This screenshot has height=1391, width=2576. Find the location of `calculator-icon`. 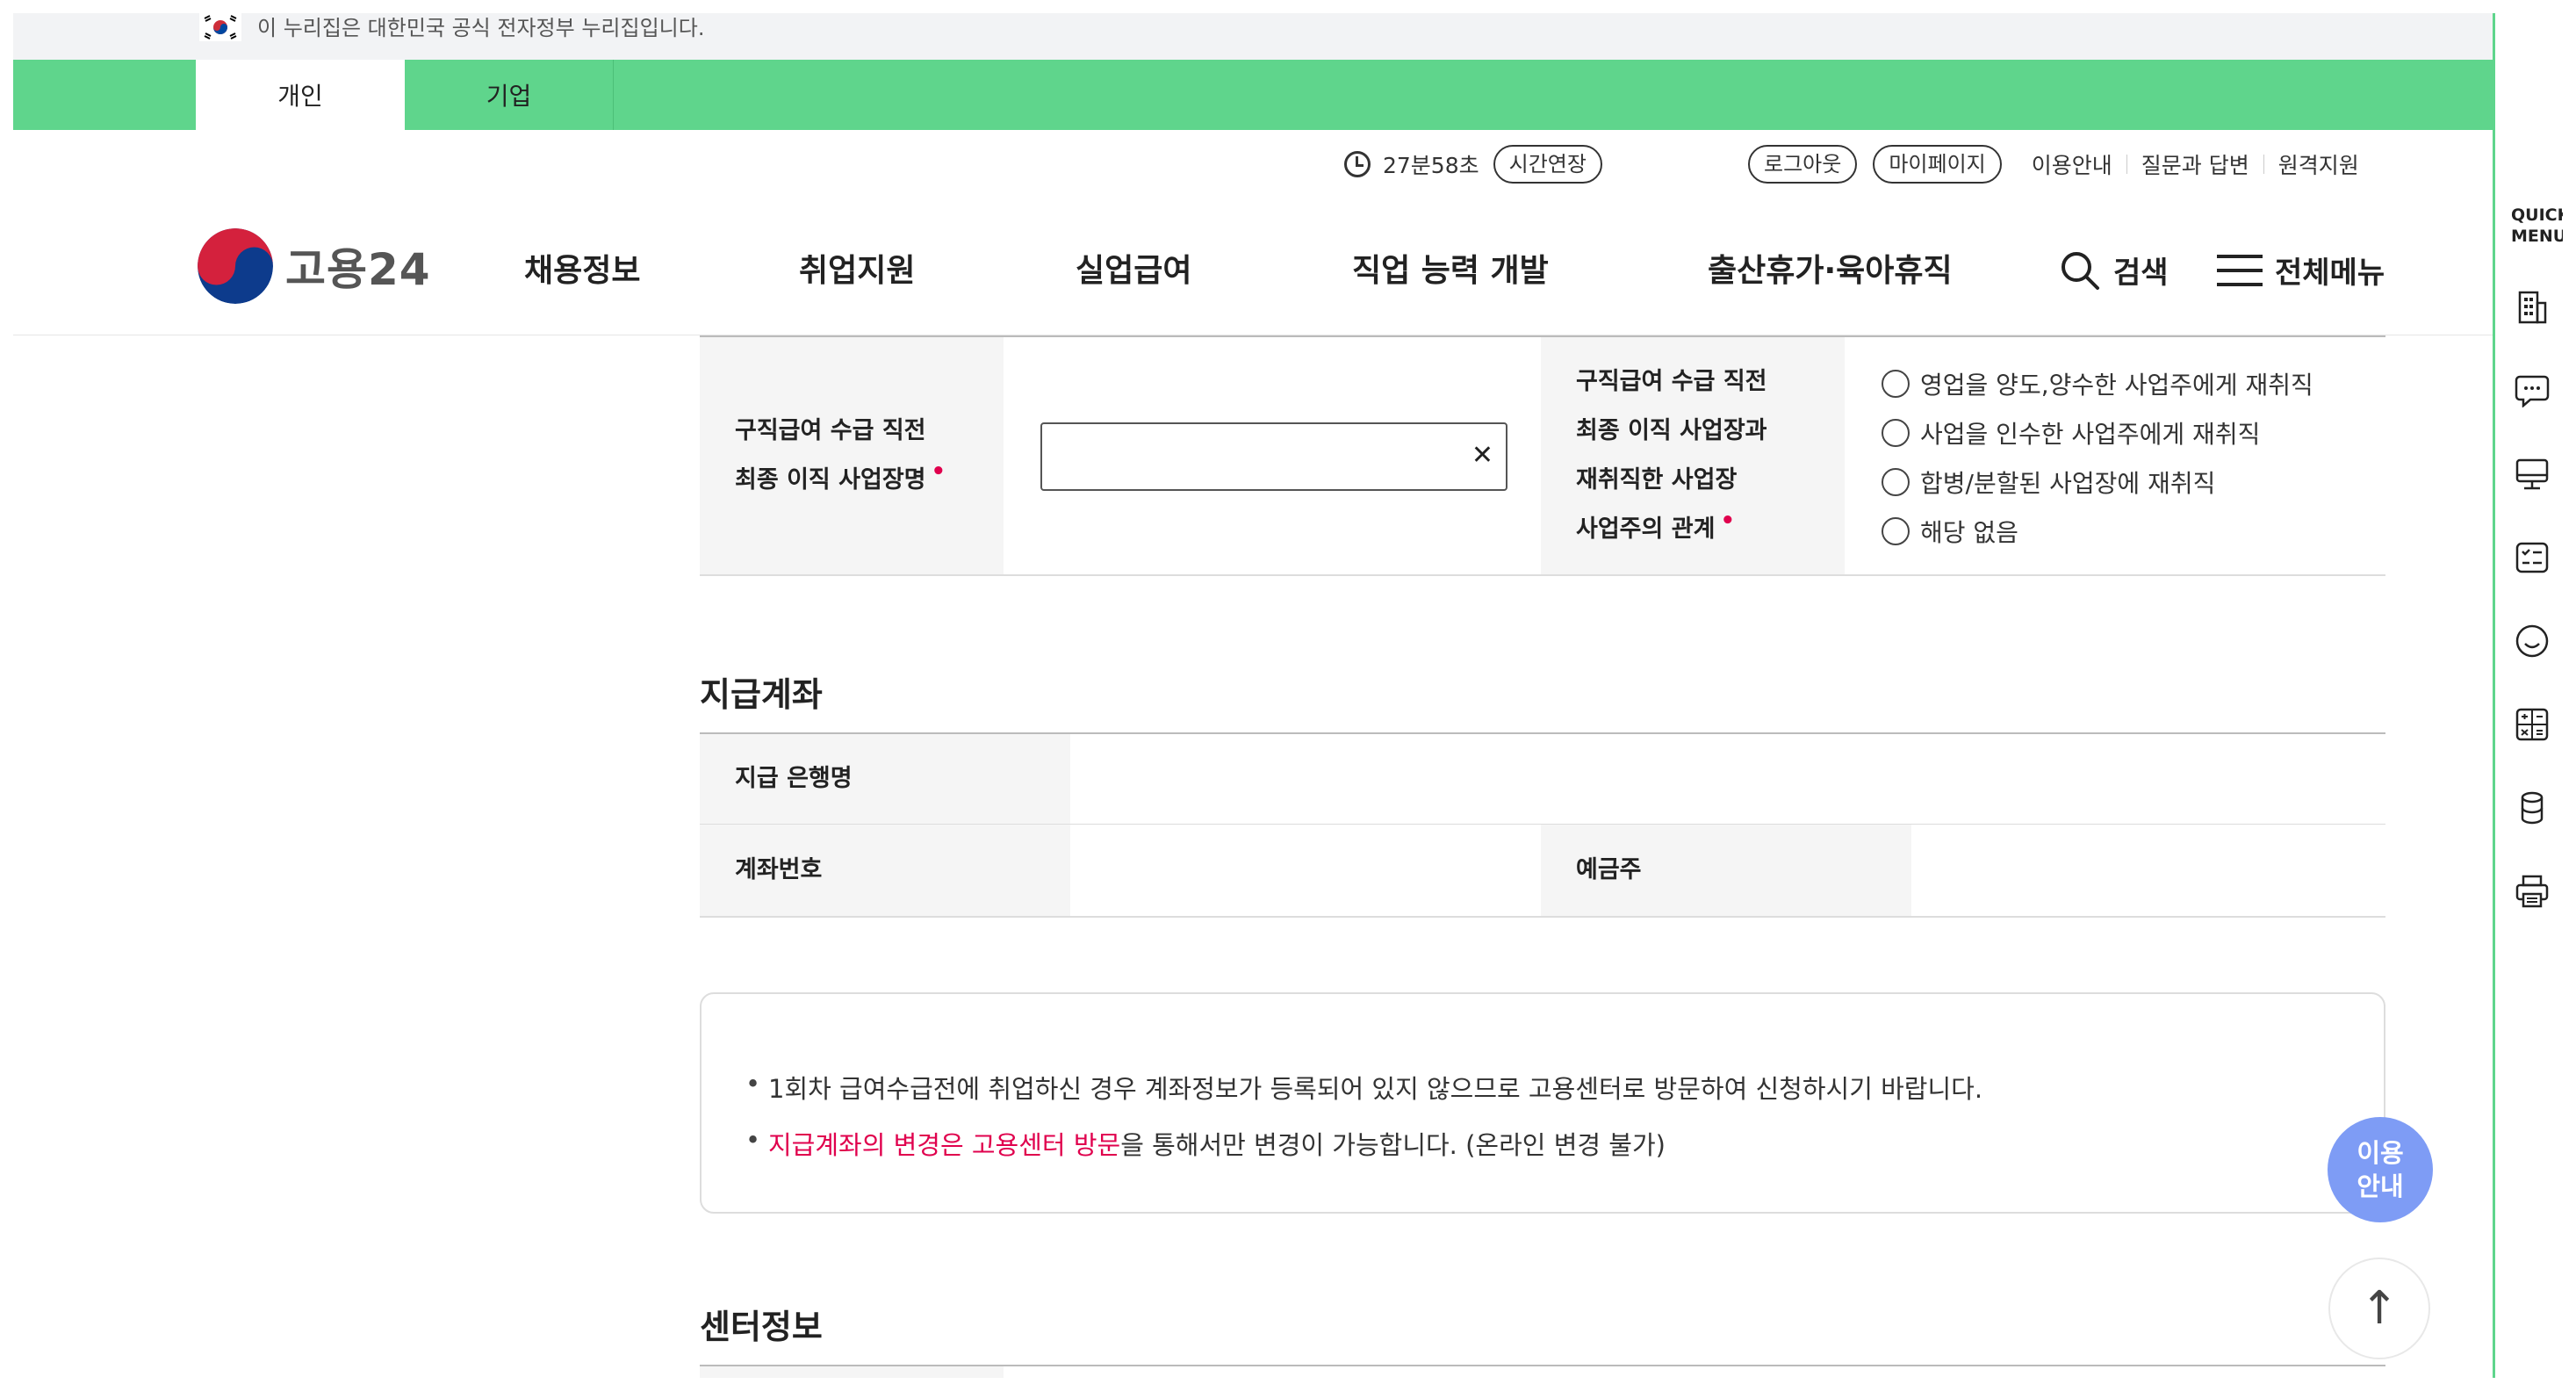

calculator-icon is located at coordinates (2532, 724).